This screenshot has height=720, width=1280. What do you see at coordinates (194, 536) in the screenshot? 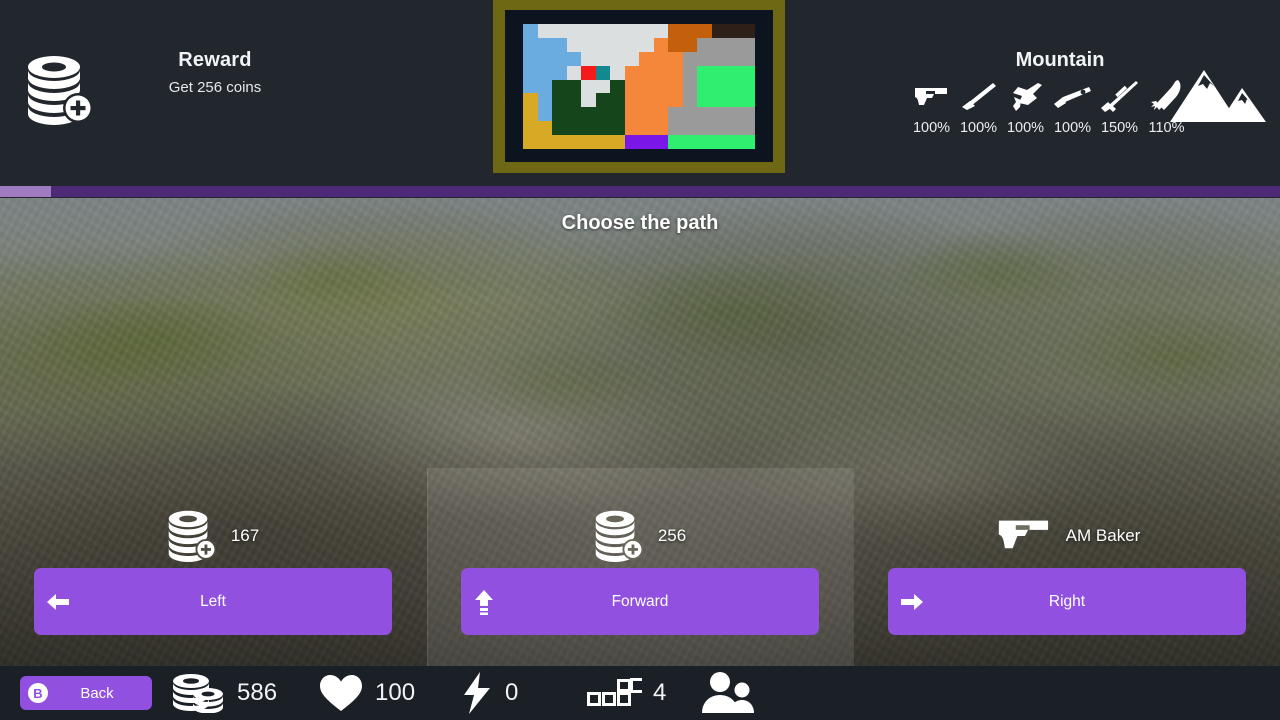
I see `coin-stack-plus-icon` at bounding box center [194, 536].